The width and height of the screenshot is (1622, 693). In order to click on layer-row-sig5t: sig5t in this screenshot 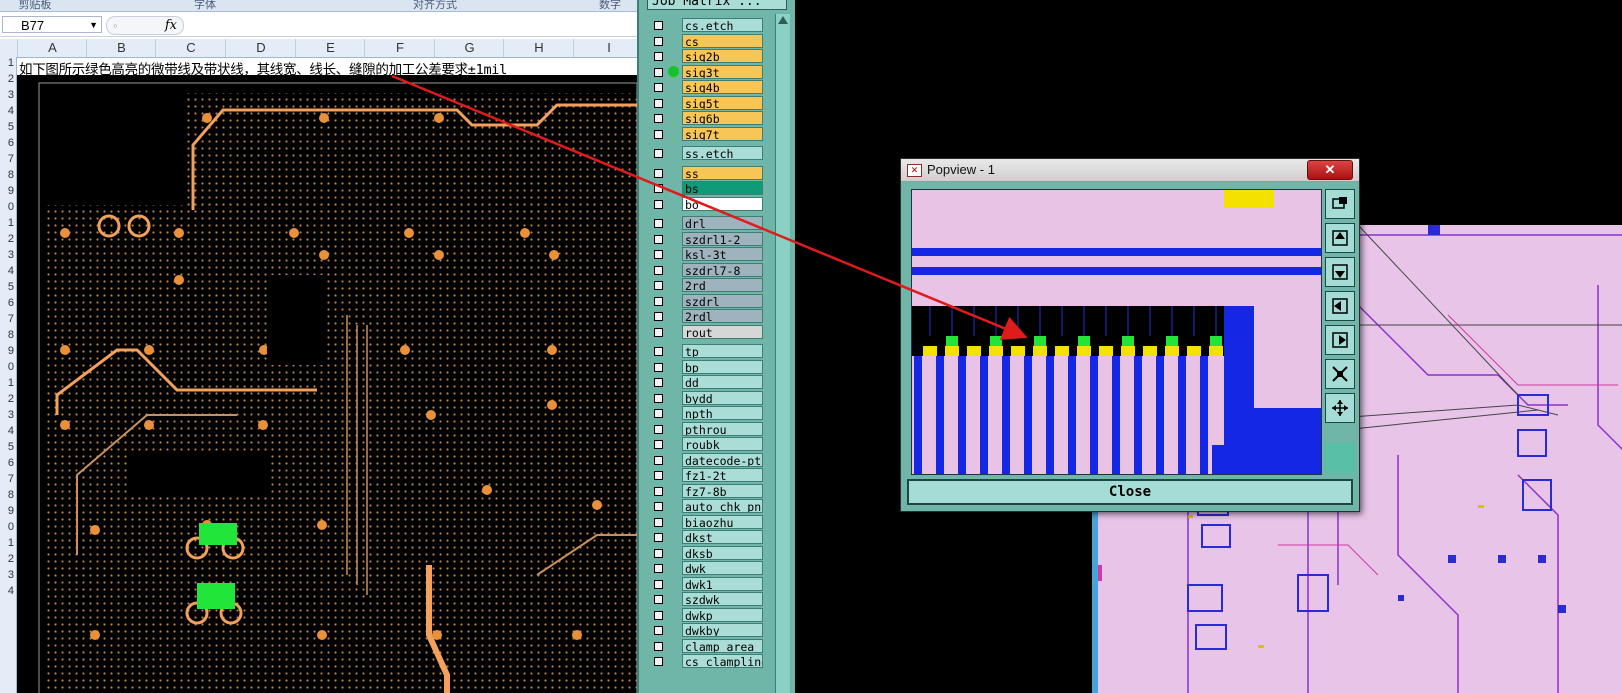, I will do `click(709, 102)`.